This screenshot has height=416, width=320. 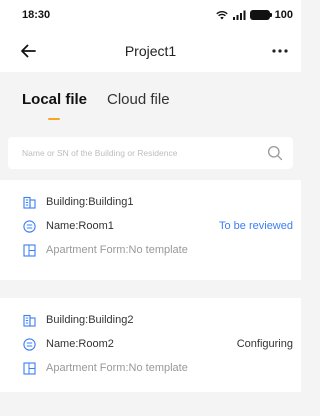 What do you see at coordinates (150, 202) in the screenshot?
I see `building-row: Building:Building1` at bounding box center [150, 202].